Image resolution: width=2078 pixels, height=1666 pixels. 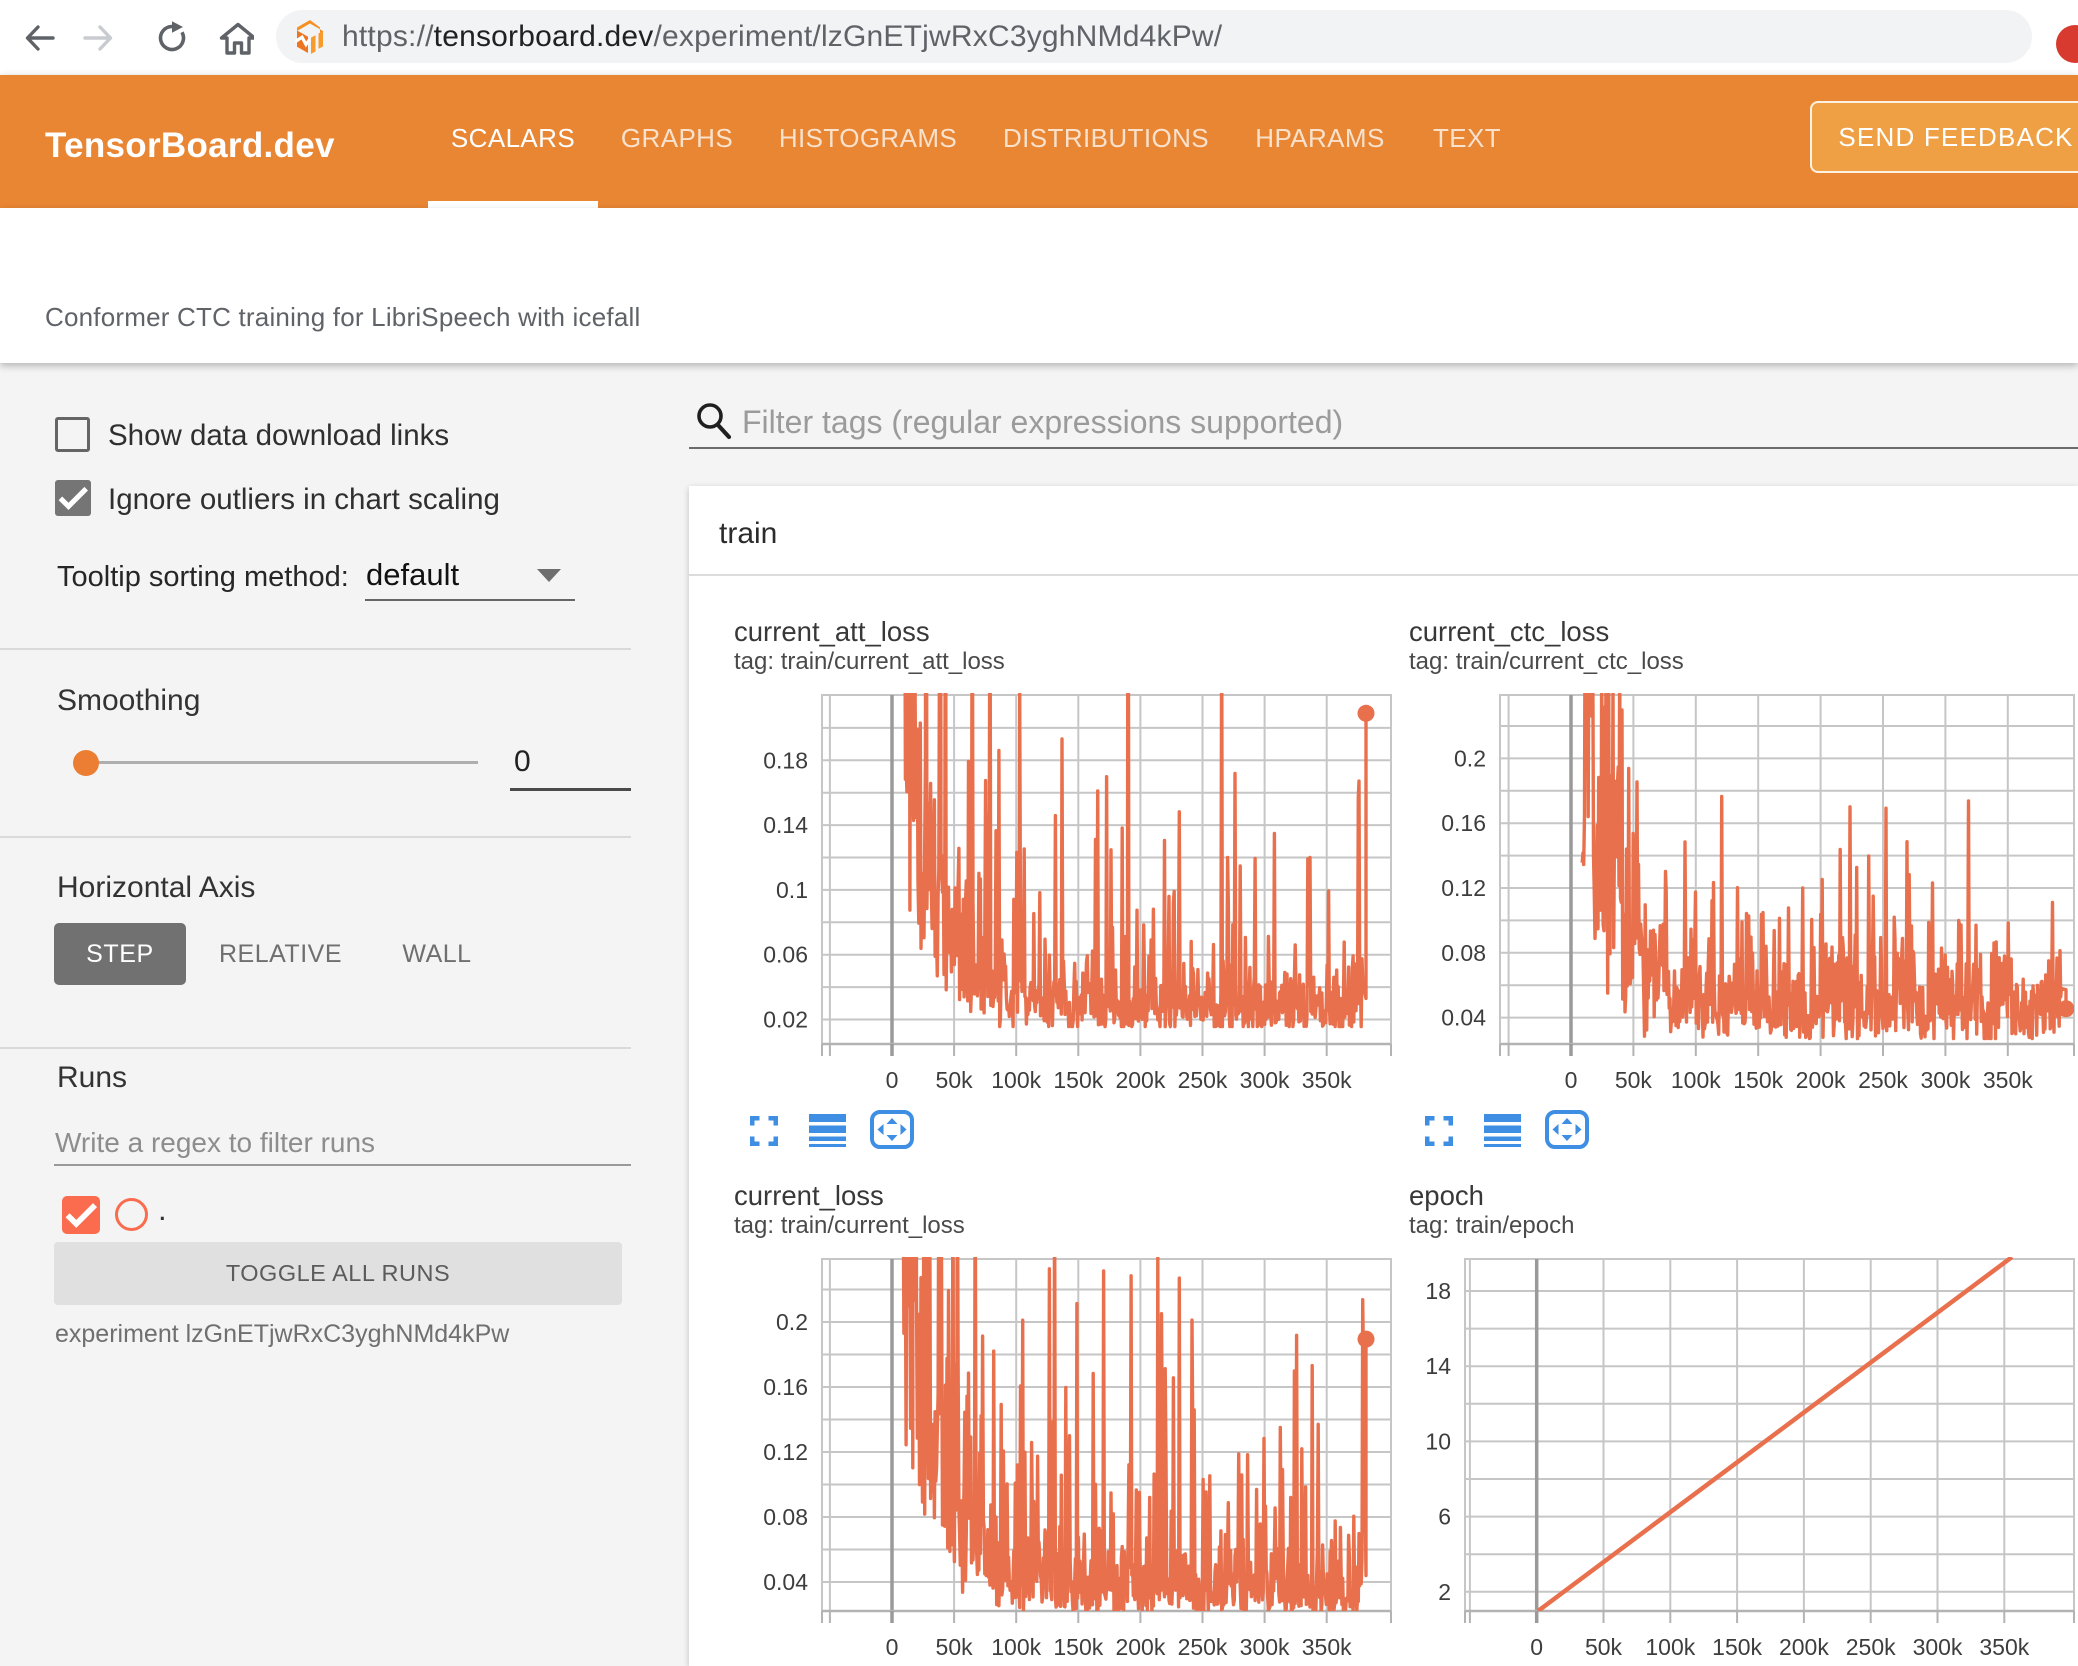 I want to click on svg-text: 0.18, so click(x=785, y=760).